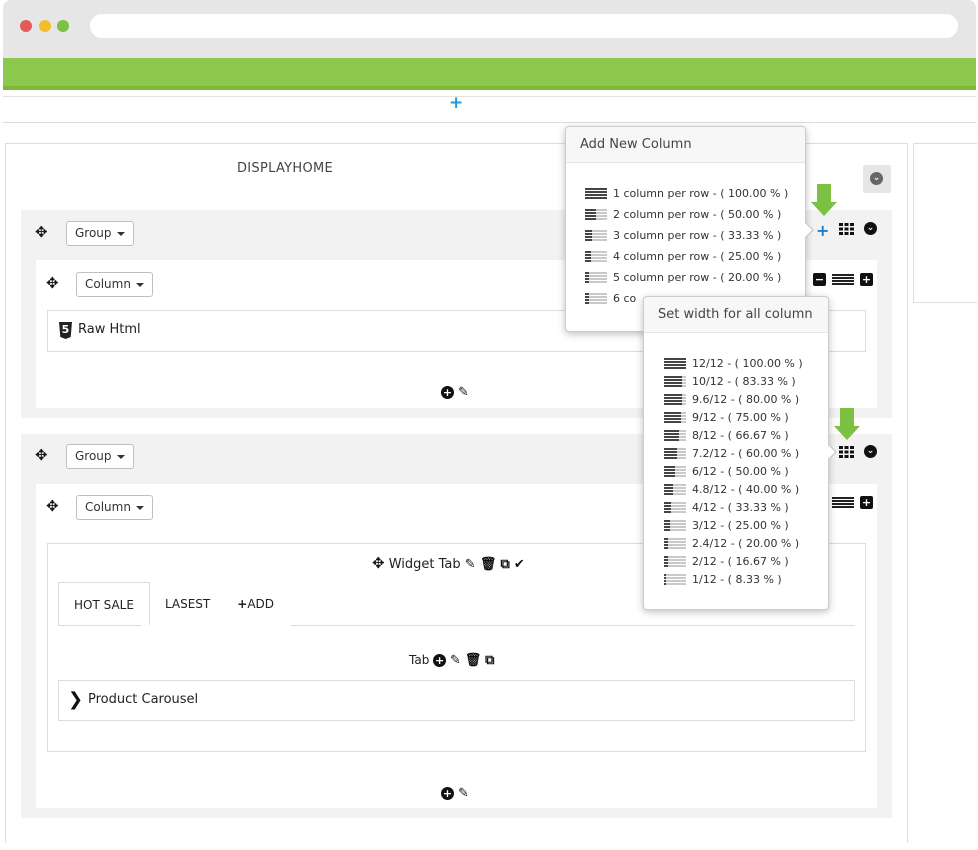 The height and width of the screenshot is (850, 978). I want to click on widget-tab-header: ✥ Widget Tab ✎ 🗑 ⧉ ✔, so click(448, 563).